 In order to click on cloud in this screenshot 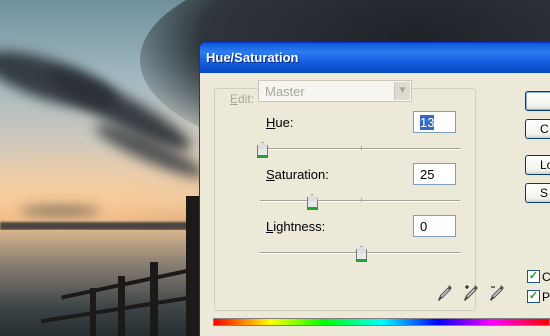, I will do `click(60, 211)`.